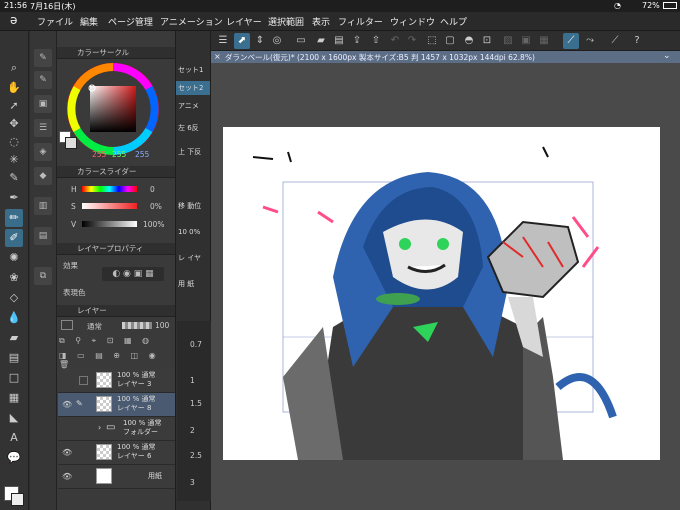  Describe the element at coordinates (192, 482) in the screenshot. I see `brush-size-3: 3` at that location.